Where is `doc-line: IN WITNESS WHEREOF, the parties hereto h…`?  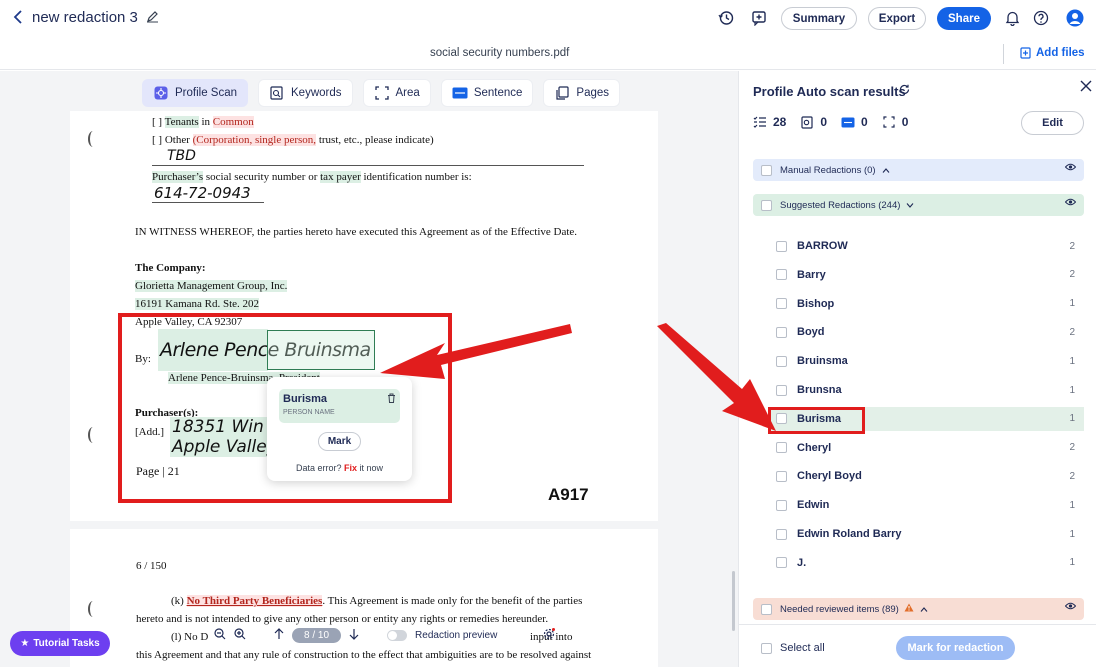
doc-line: IN WITNESS WHEREOF, the parties hereto h… is located at coordinates (356, 232).